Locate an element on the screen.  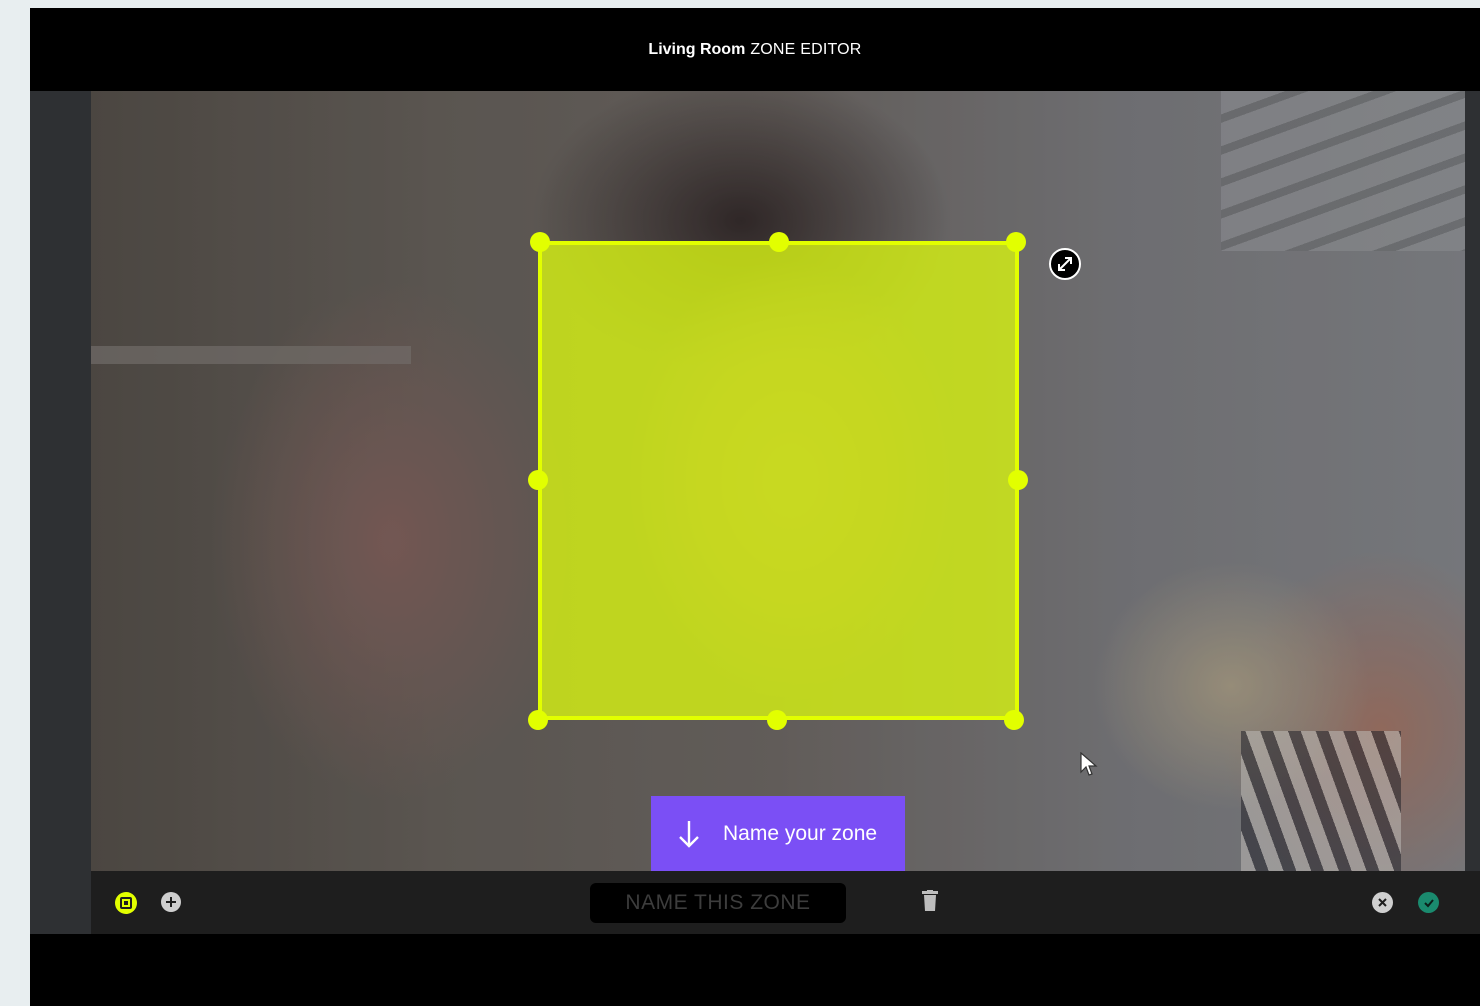
arrow-down-icon is located at coordinates (689, 834).